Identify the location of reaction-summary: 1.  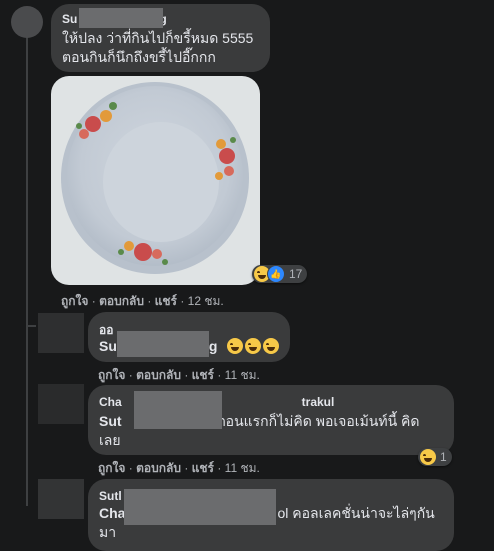
(435, 457).